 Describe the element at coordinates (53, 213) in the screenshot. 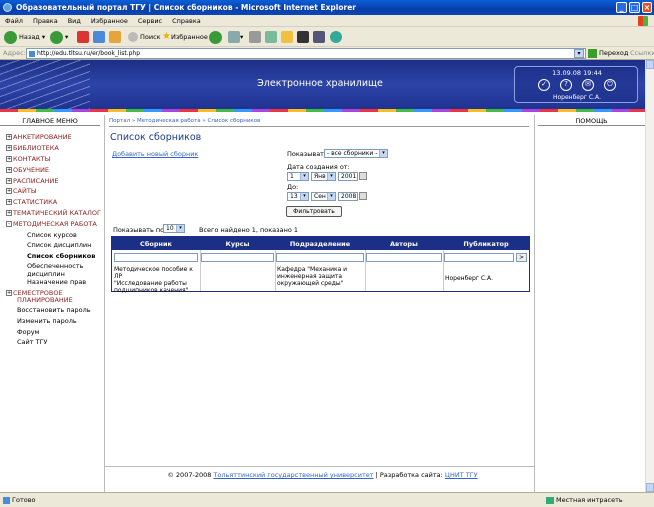

I see `nav-item-catalog: + ТЕМАТИЧЕСКИЙ КАТАЛОГ` at that location.